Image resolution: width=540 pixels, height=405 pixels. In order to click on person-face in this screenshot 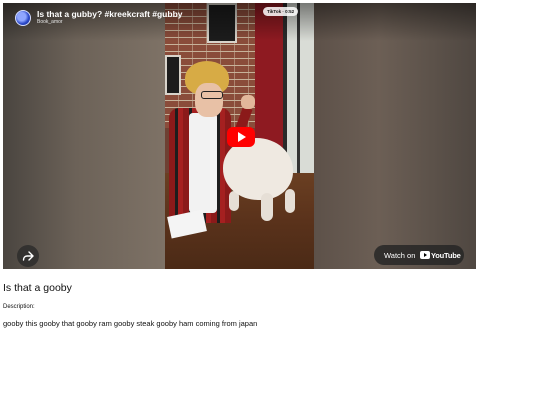, I will do `click(209, 100)`.